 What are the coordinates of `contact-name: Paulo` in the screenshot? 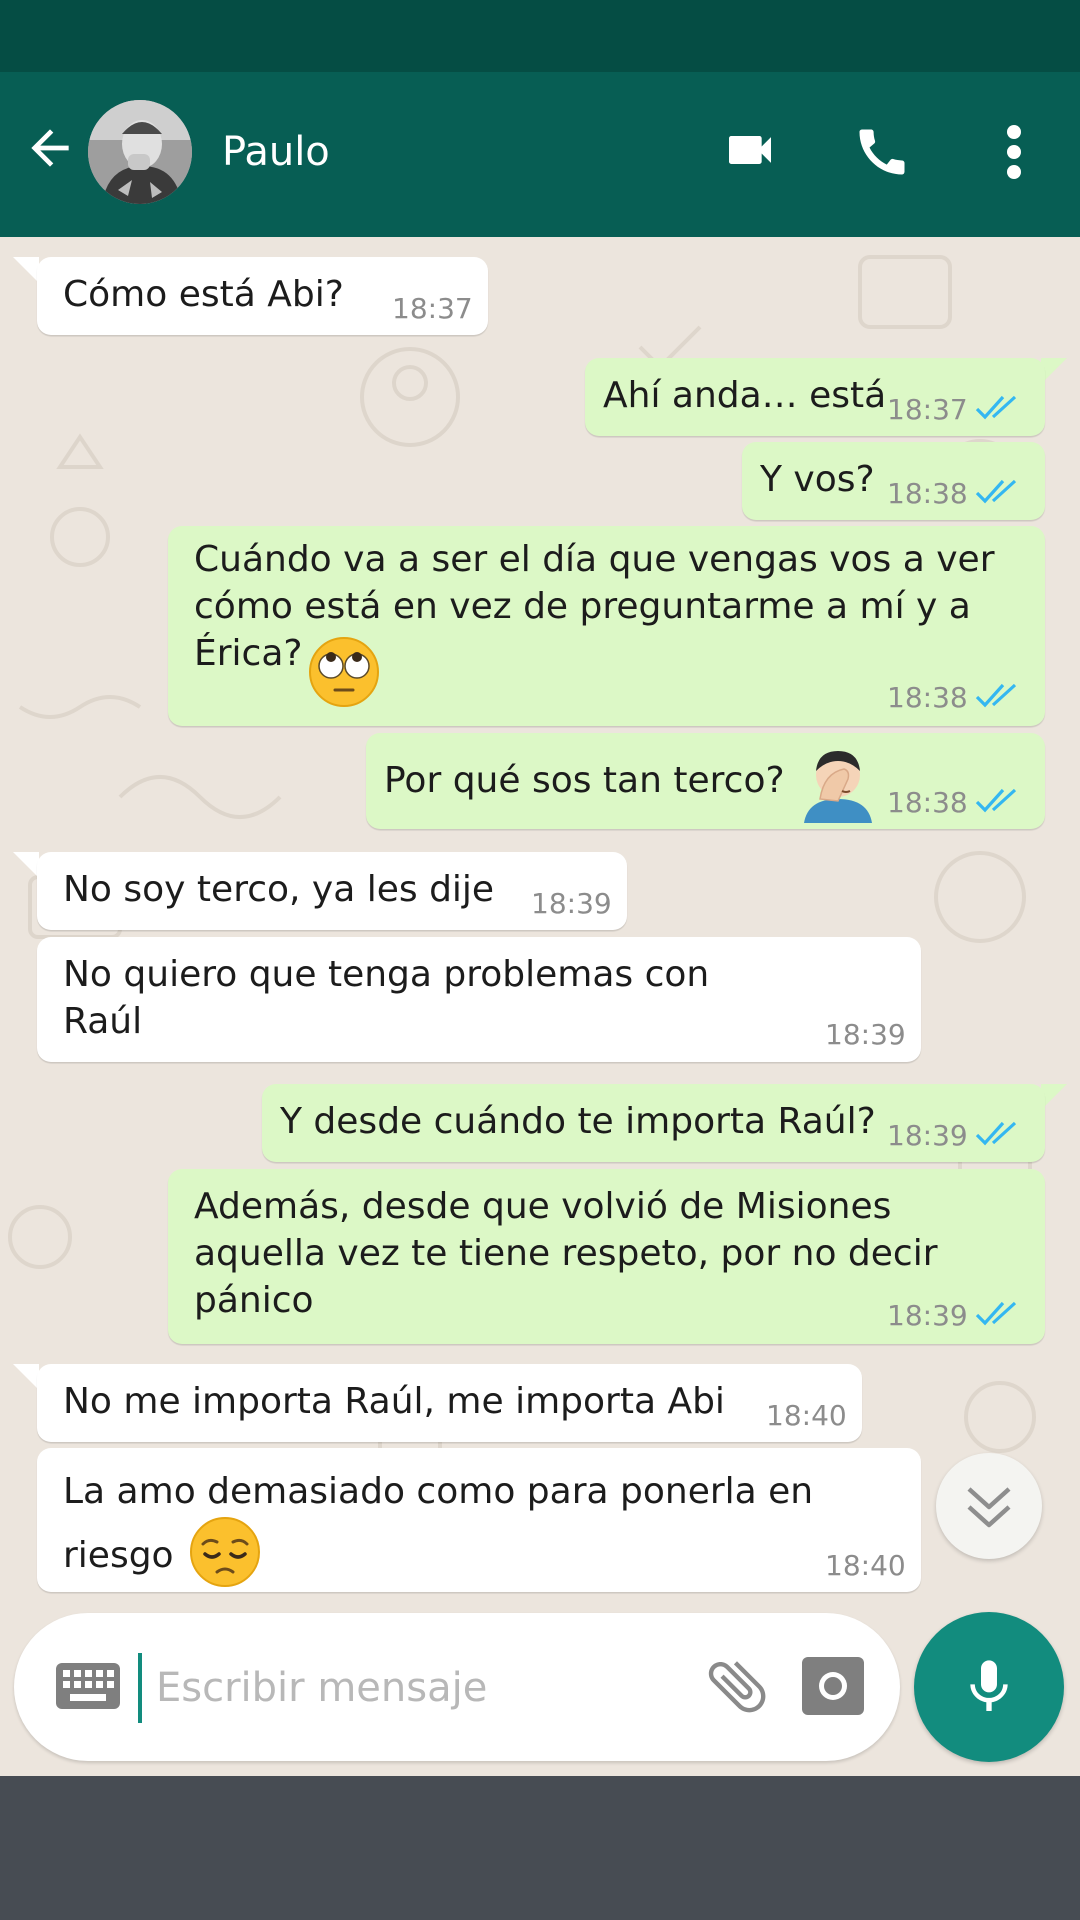 It's located at (276, 152).